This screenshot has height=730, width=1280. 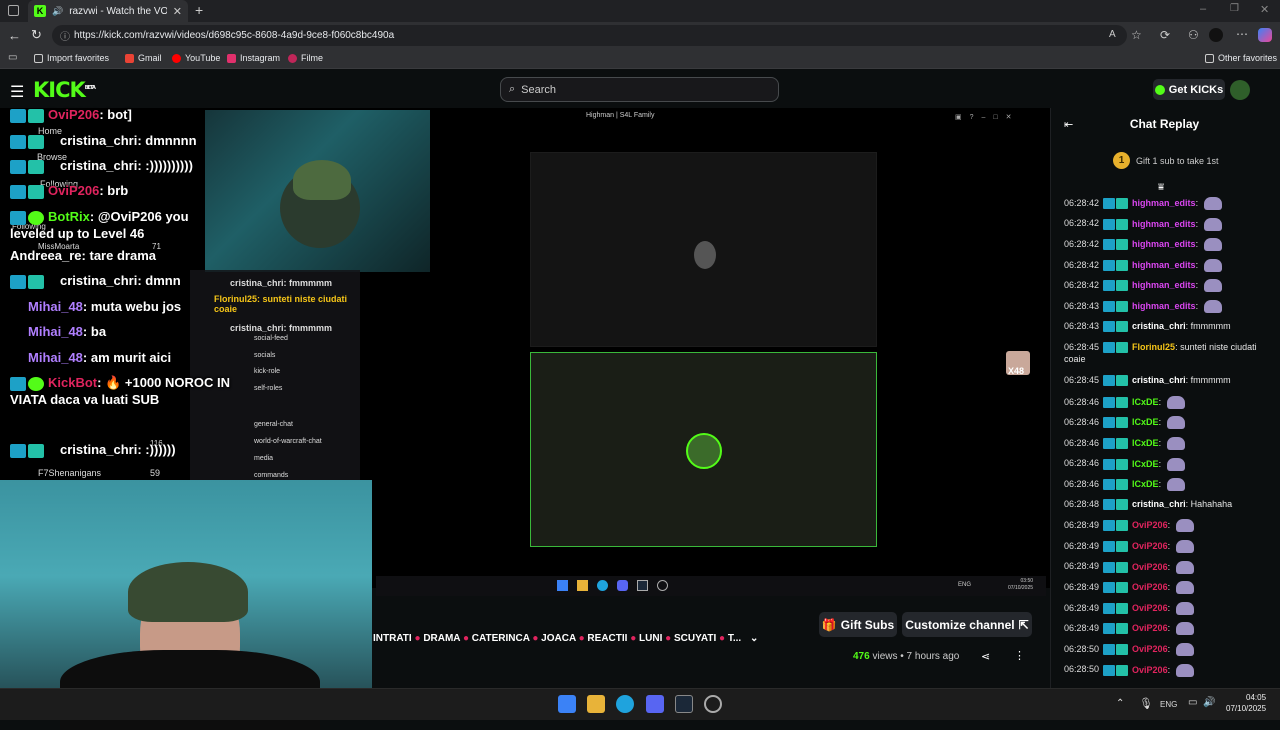 What do you see at coordinates (12, 57) in the screenshot?
I see `sidebar-toggle-icon: ▭` at bounding box center [12, 57].